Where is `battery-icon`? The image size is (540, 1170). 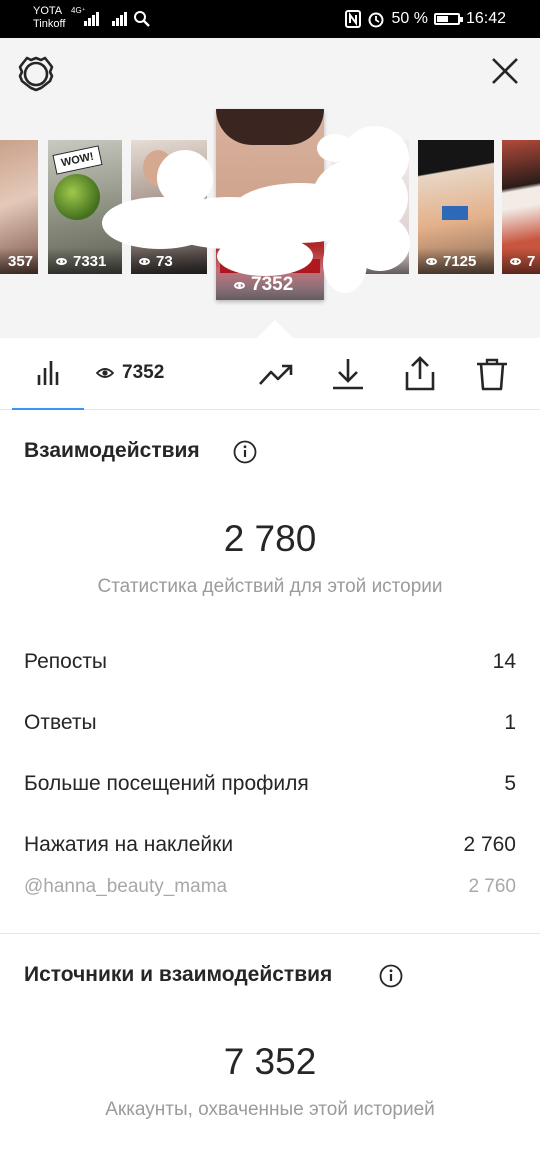 battery-icon is located at coordinates (448, 19).